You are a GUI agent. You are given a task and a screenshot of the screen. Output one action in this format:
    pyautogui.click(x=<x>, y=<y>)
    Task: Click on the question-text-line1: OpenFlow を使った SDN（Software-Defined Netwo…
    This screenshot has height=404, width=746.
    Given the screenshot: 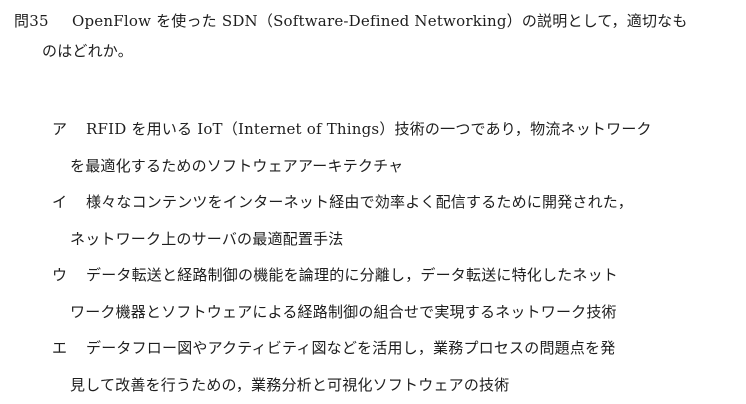 What is the action you would take?
    pyautogui.click(x=380, y=21)
    